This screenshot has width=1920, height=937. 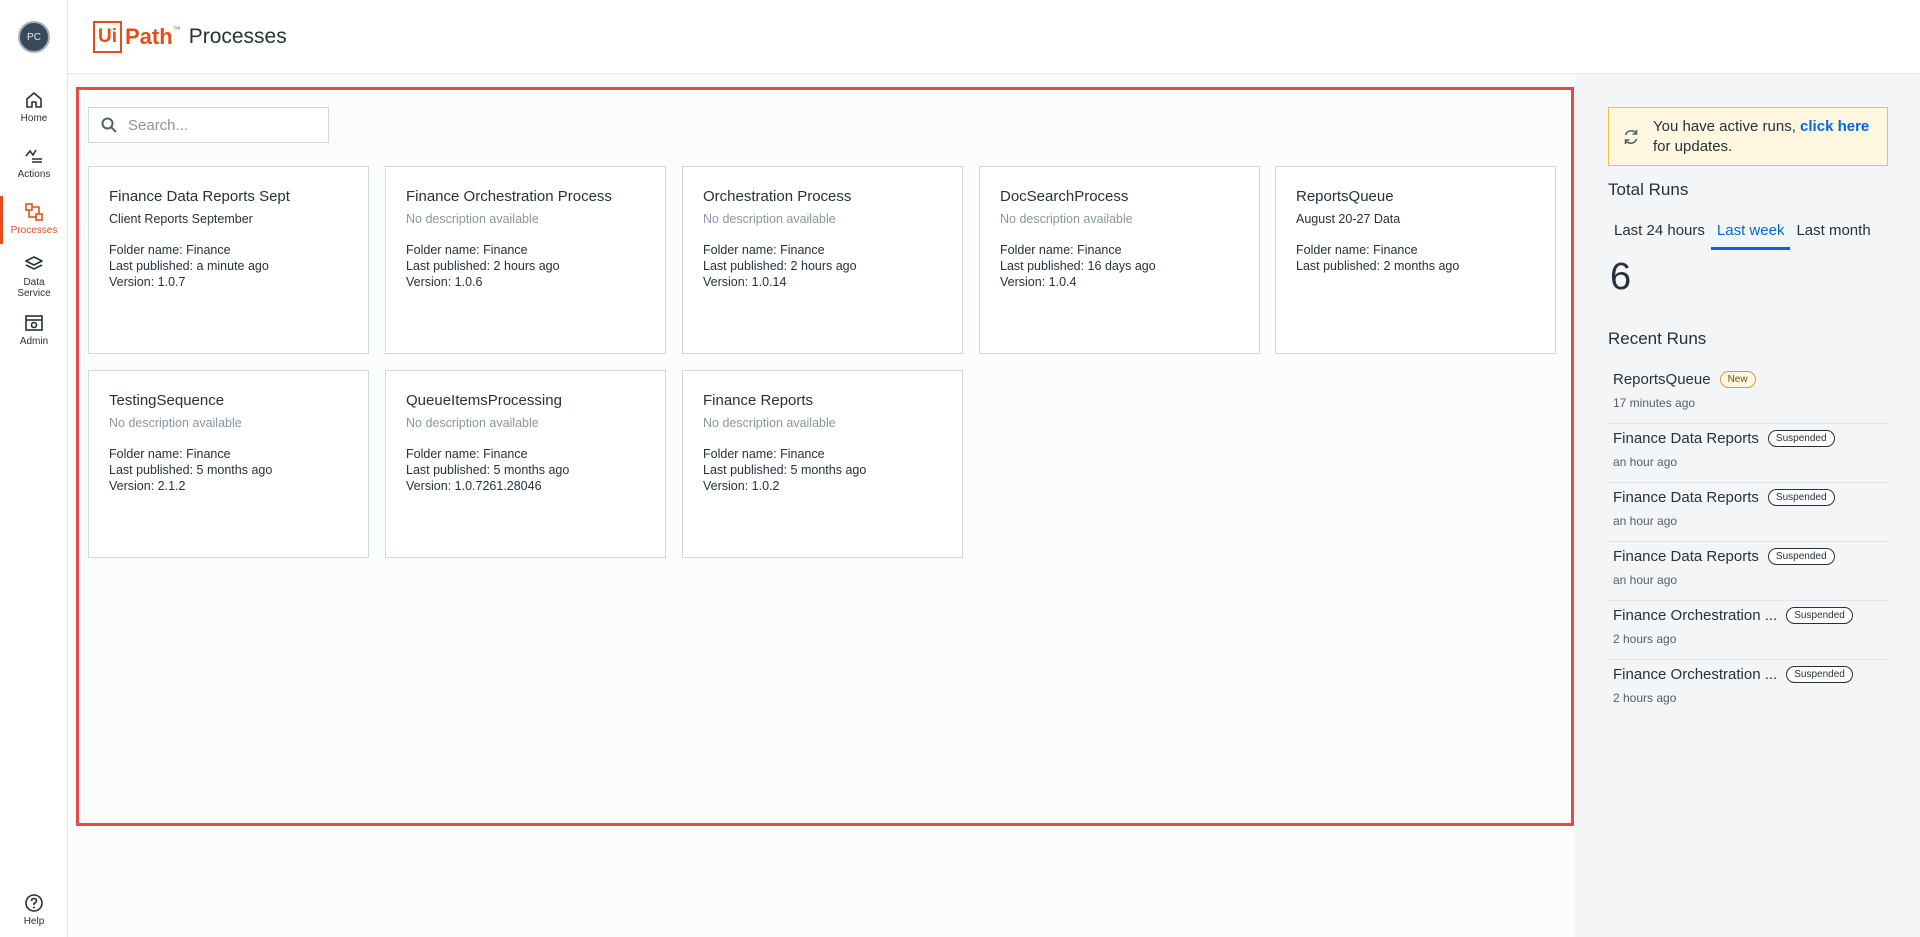 I want to click on nav-data-service: Data Service, so click(x=34, y=276).